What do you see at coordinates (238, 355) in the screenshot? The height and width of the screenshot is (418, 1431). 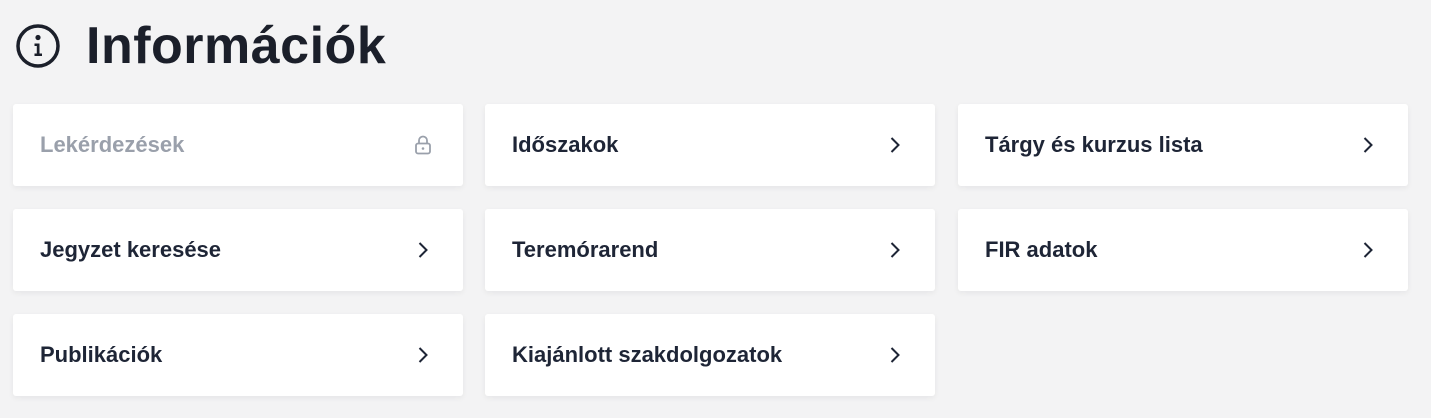 I see `menu-card-publikaciok: Publikációk` at bounding box center [238, 355].